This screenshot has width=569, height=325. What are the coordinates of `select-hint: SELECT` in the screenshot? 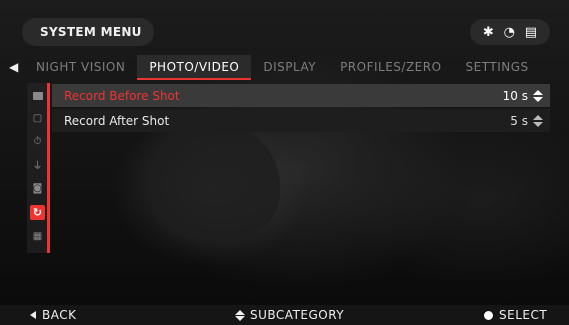 It's located at (515, 315).